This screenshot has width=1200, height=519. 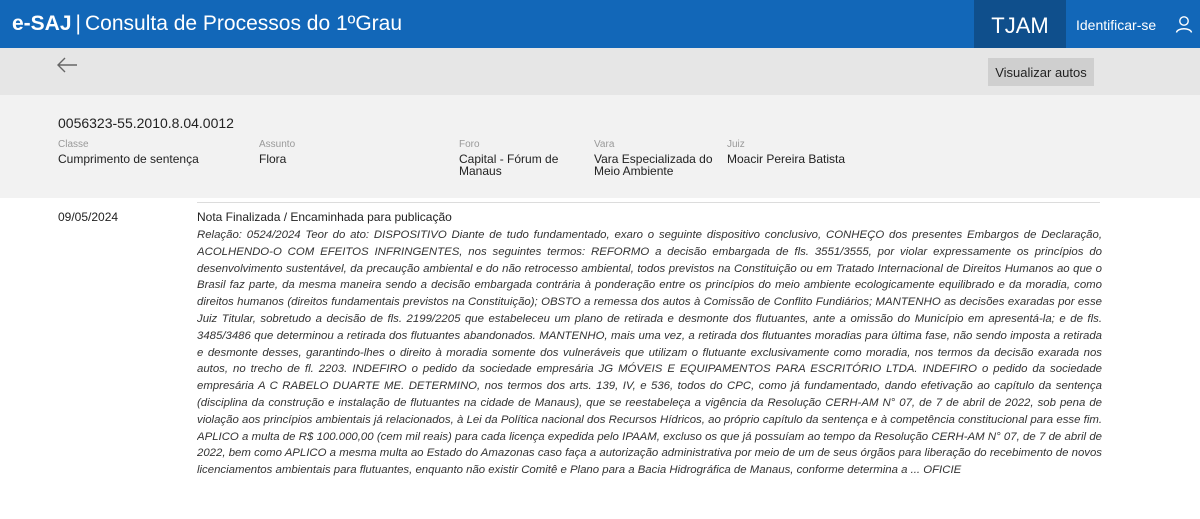 What do you see at coordinates (1184, 24) in the screenshot?
I see `user-icon` at bounding box center [1184, 24].